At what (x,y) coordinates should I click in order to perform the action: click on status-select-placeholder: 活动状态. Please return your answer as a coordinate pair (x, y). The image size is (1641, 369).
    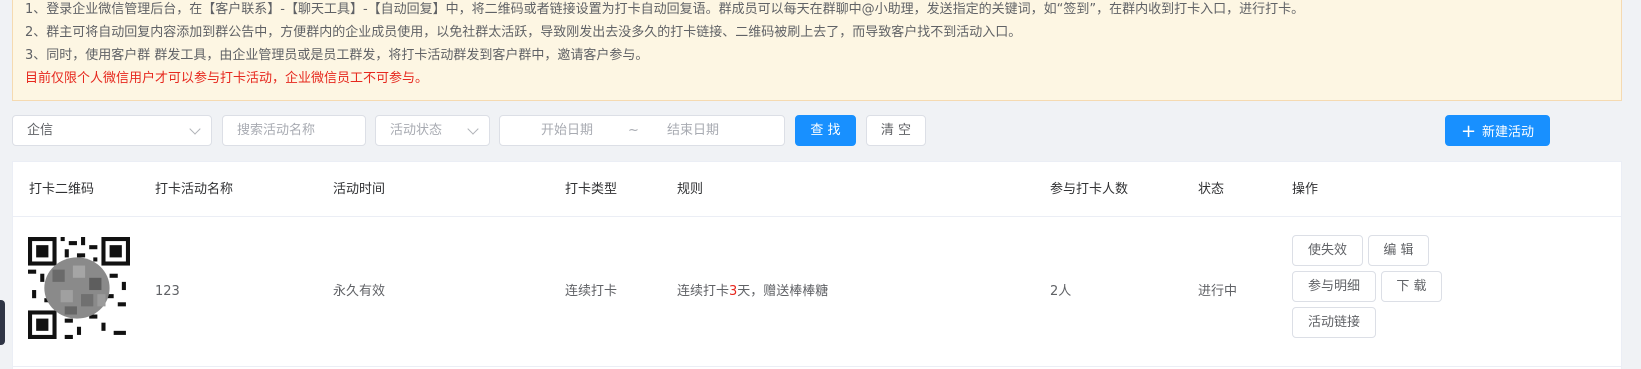
    Looking at the image, I should click on (416, 130).